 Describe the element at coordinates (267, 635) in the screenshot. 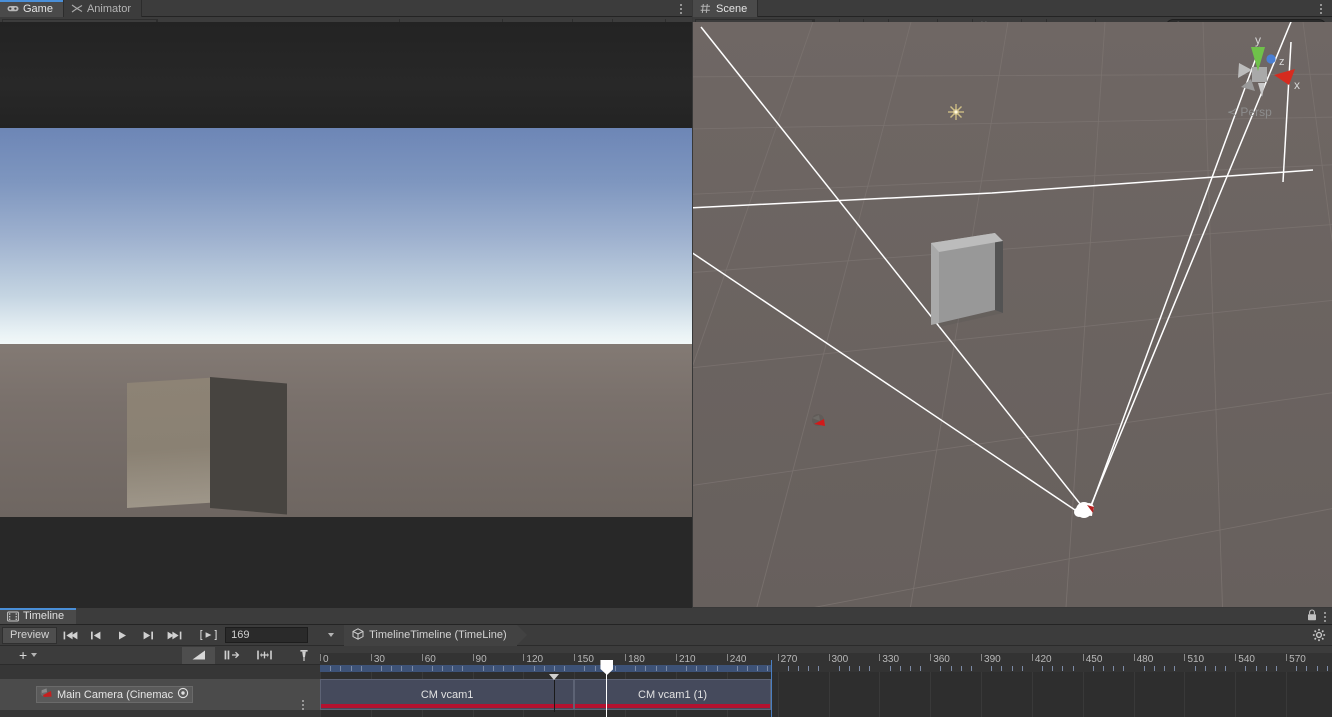

I see `frame-number-input: 169` at that location.